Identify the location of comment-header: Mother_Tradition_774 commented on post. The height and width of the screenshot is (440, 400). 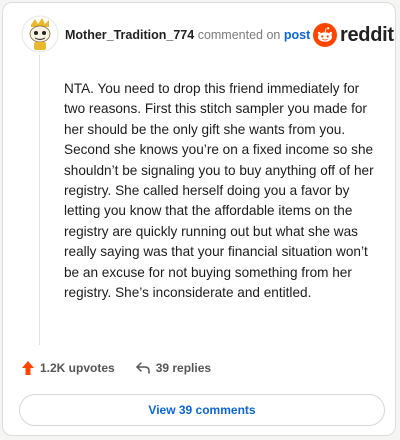
(187, 35).